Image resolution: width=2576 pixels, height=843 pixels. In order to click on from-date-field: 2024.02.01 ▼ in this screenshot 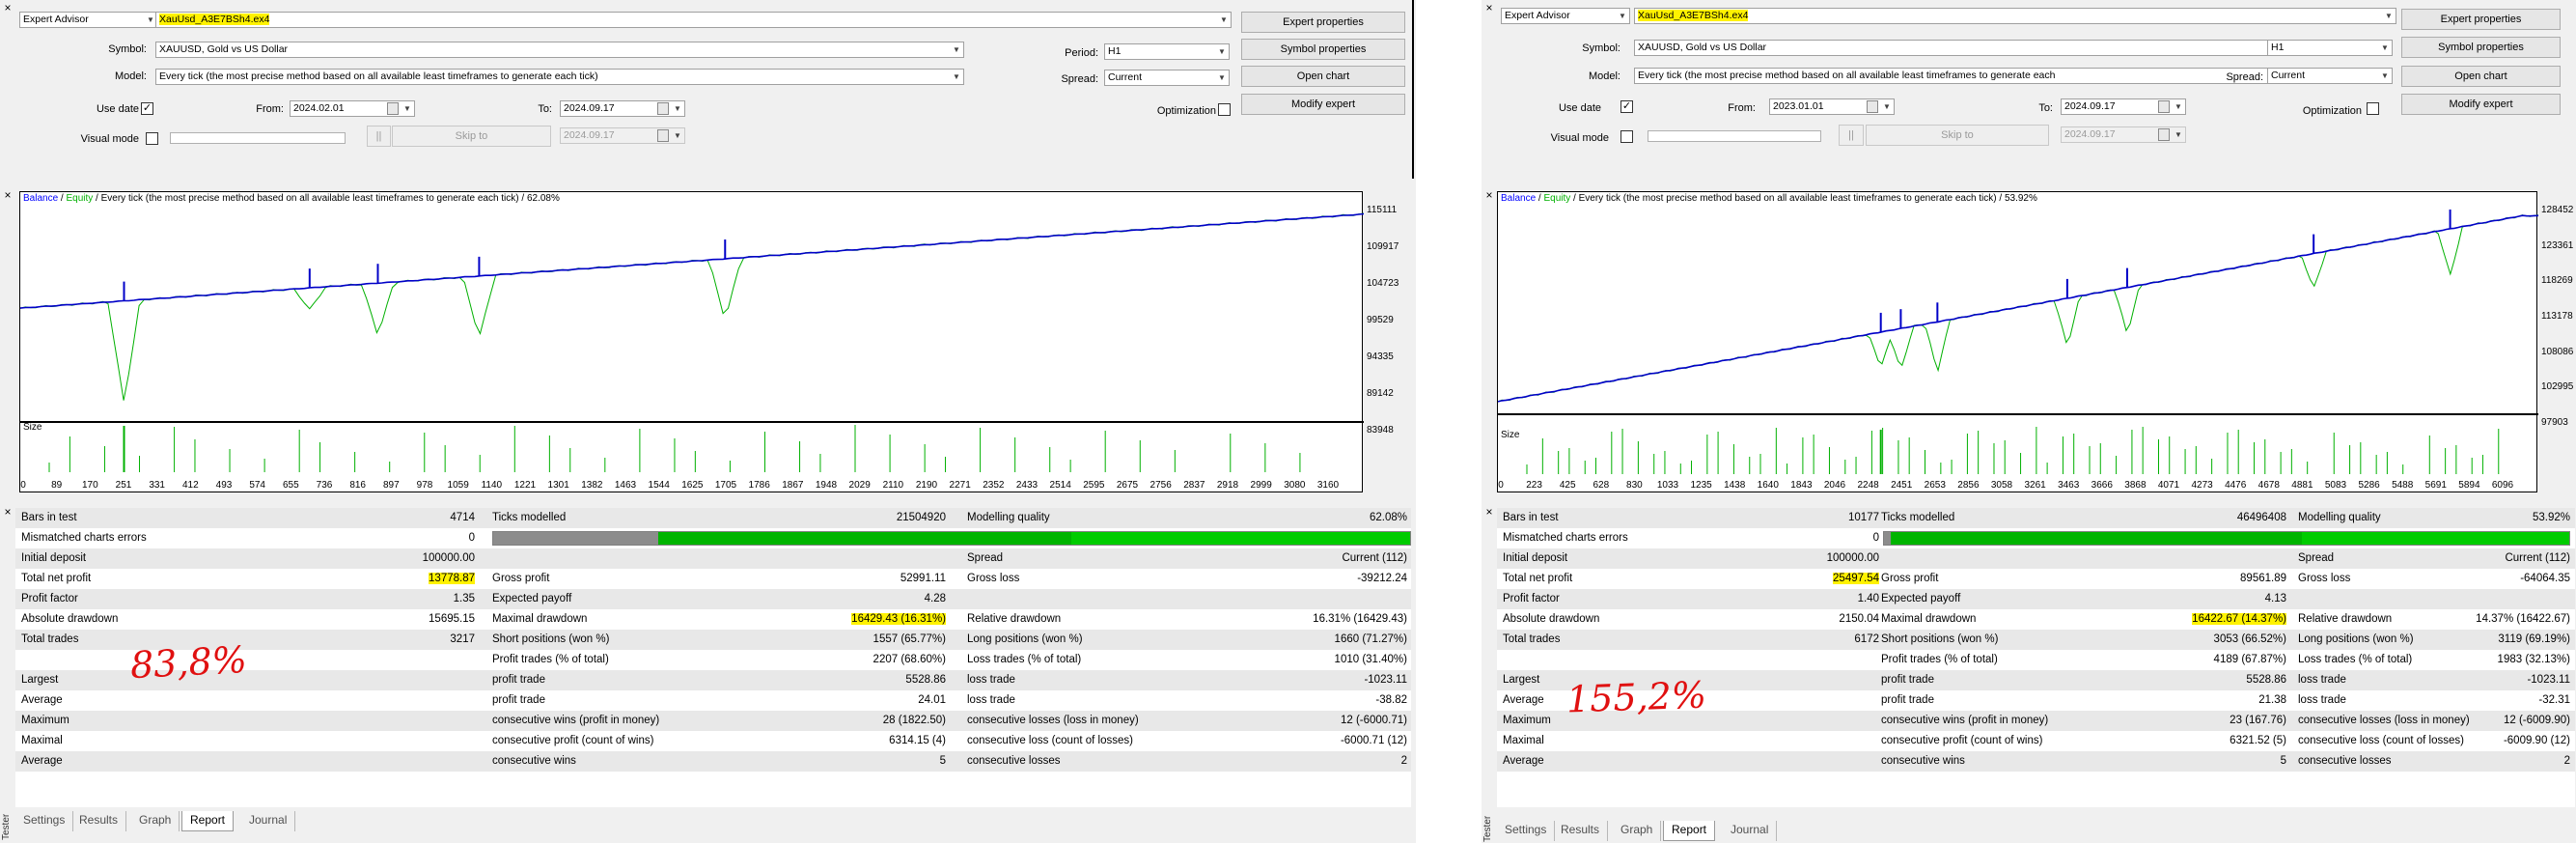, I will do `click(352, 109)`.